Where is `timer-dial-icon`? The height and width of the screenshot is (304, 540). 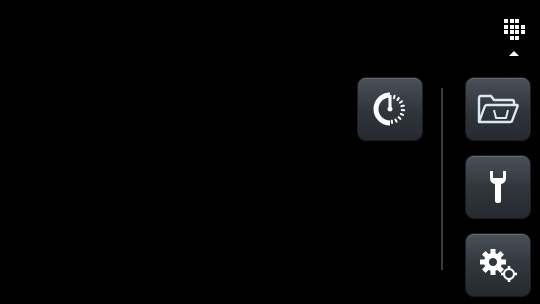 timer-dial-icon is located at coordinates (389, 109).